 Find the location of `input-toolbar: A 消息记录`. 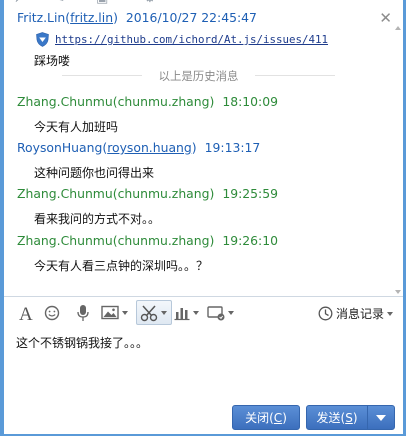

input-toolbar: A 消息记录 is located at coordinates (203, 312).